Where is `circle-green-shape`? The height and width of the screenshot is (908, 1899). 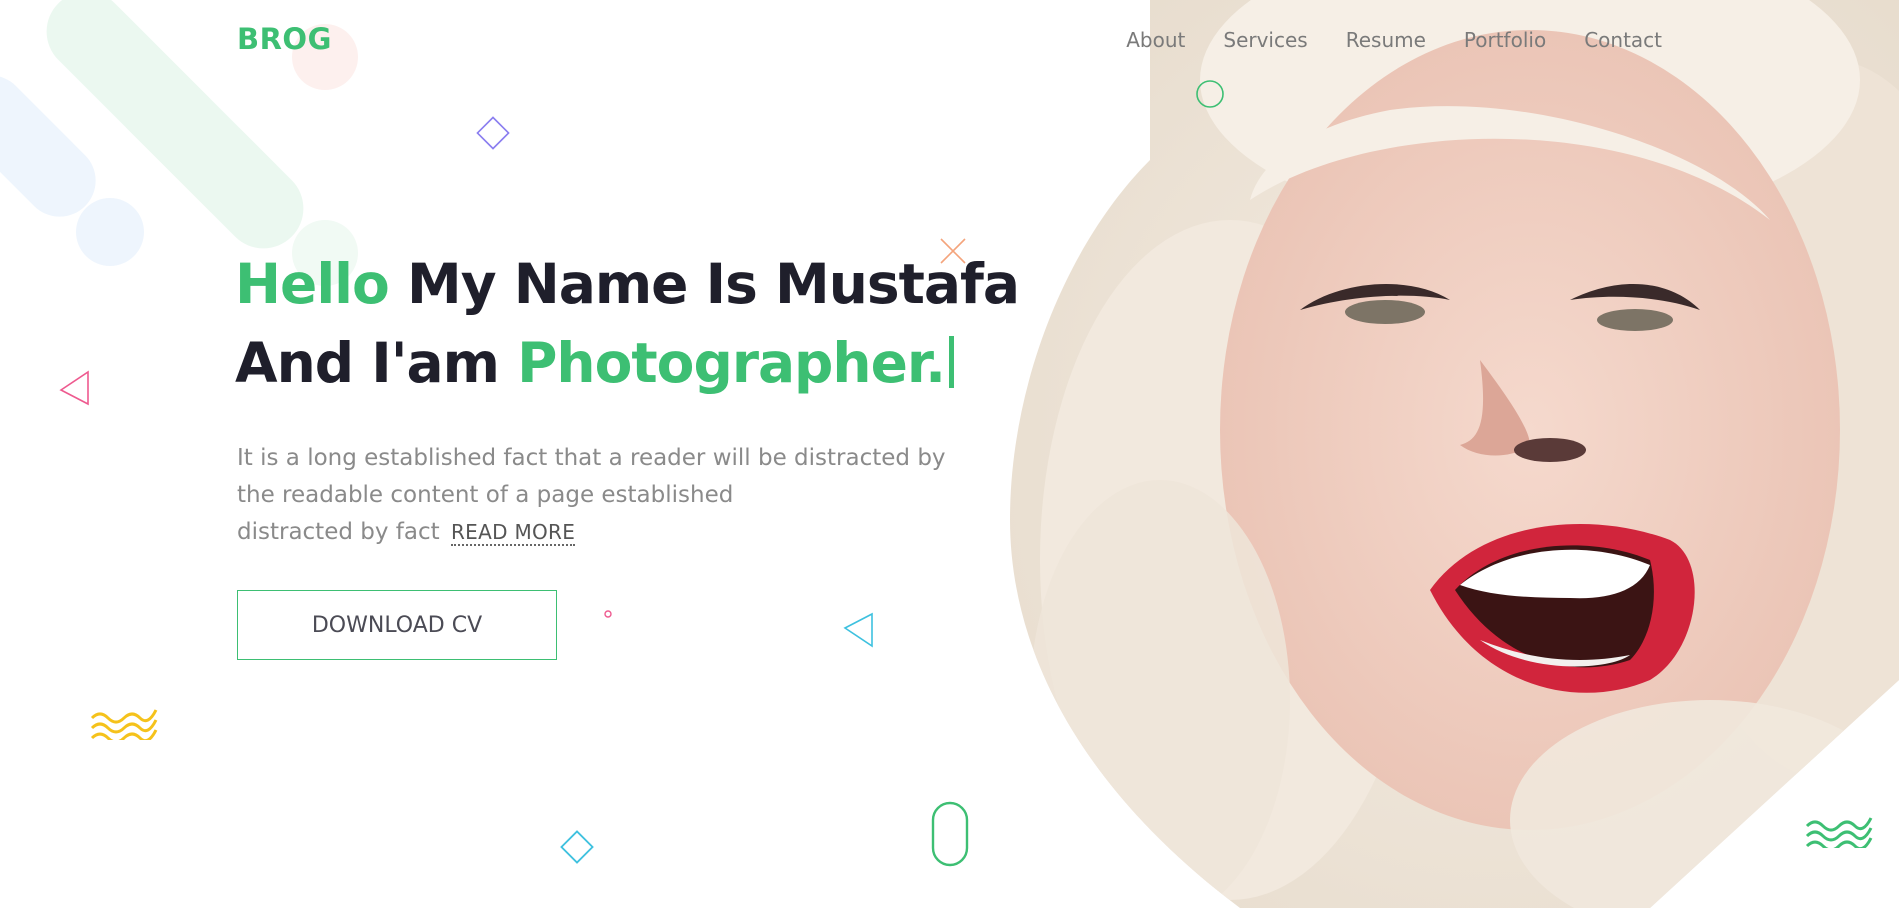 circle-green-shape is located at coordinates (1210, 94).